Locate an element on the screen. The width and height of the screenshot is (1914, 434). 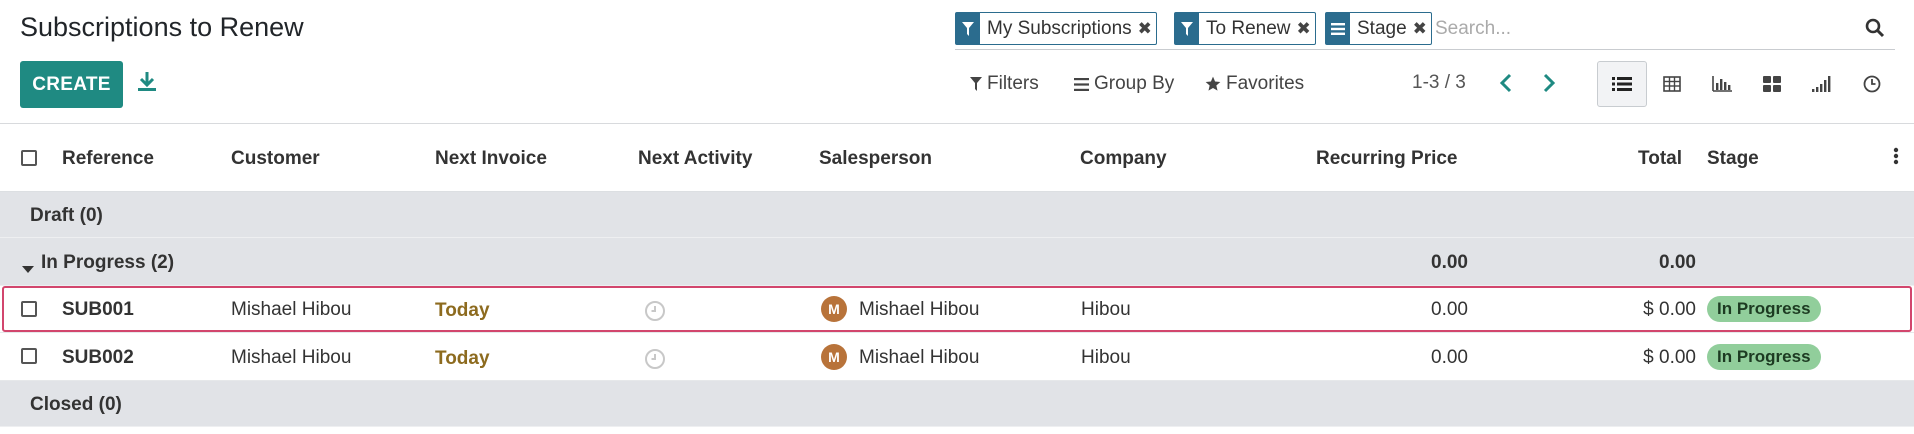
group-label: In Progress (2) is located at coordinates (108, 262).